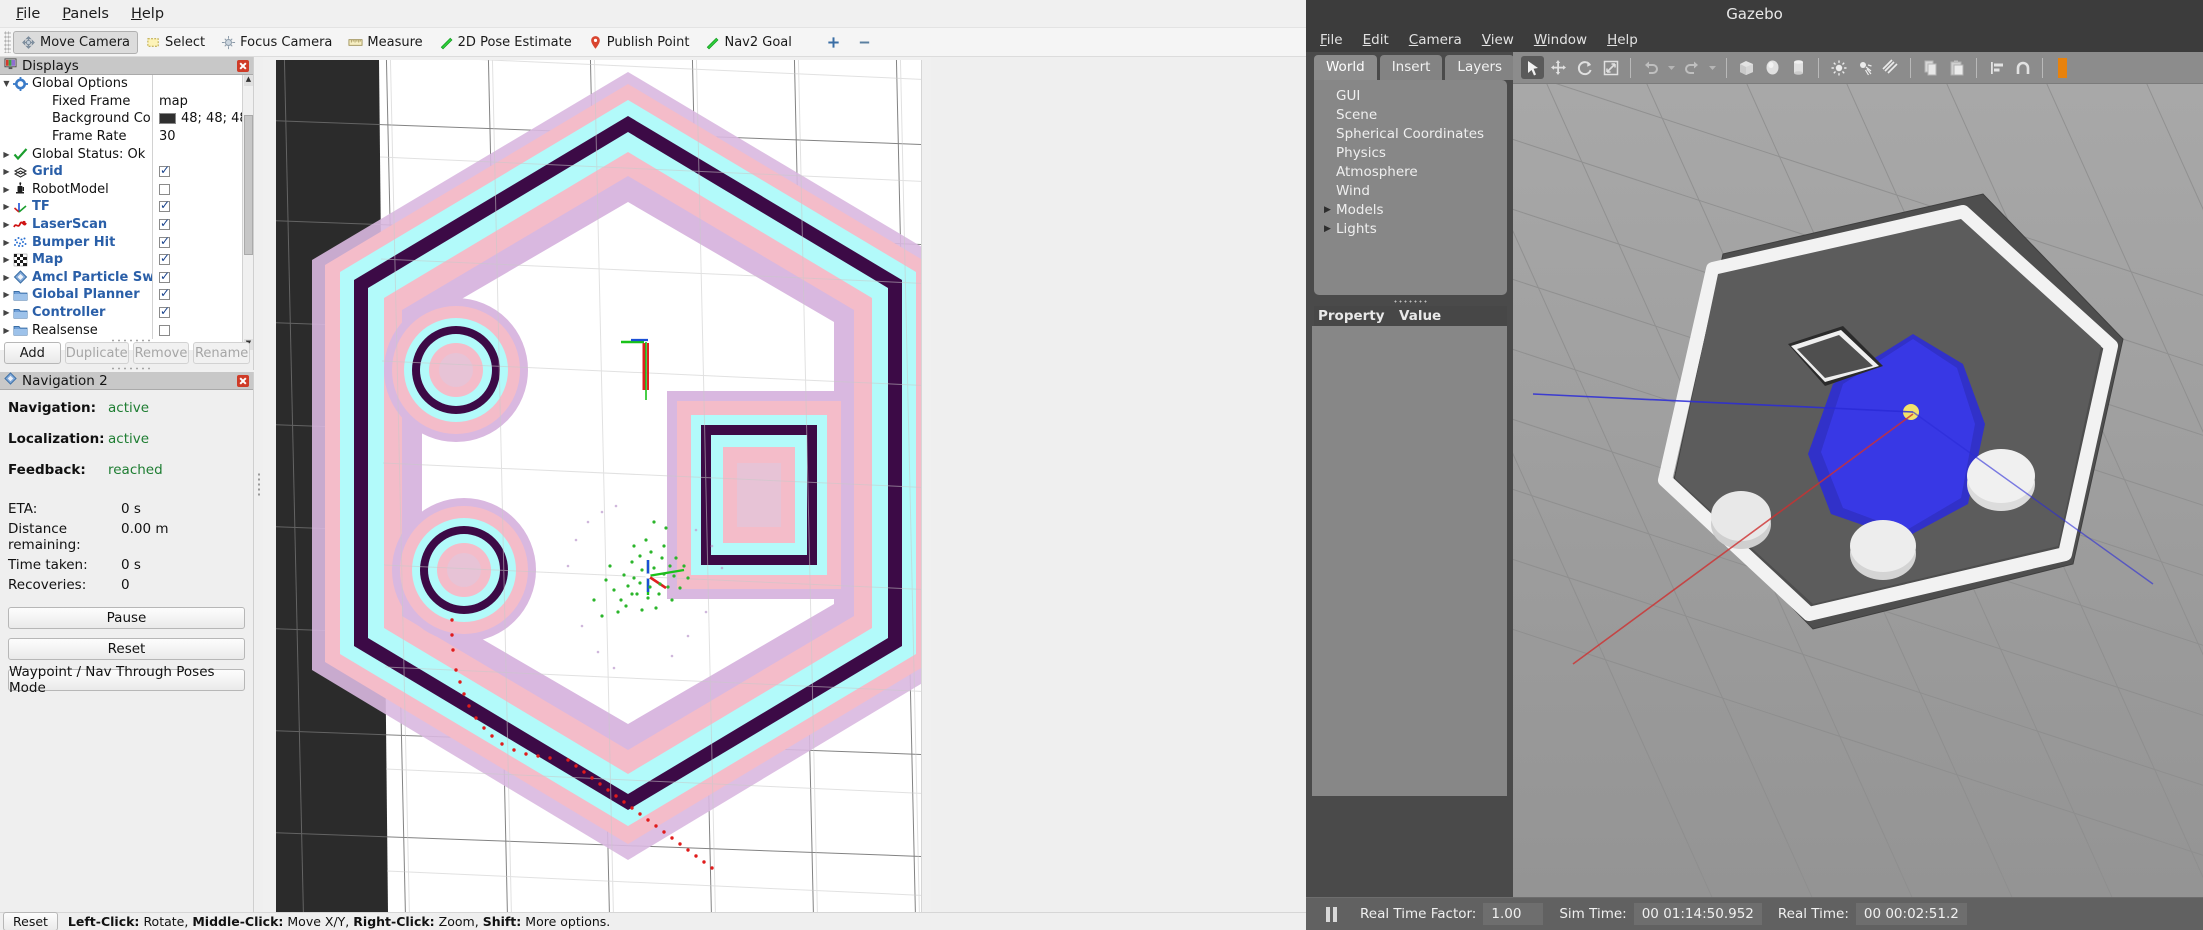 Image resolution: width=2203 pixels, height=930 pixels. Describe the element at coordinates (833, 42) in the screenshot. I see `tool-add` at that location.